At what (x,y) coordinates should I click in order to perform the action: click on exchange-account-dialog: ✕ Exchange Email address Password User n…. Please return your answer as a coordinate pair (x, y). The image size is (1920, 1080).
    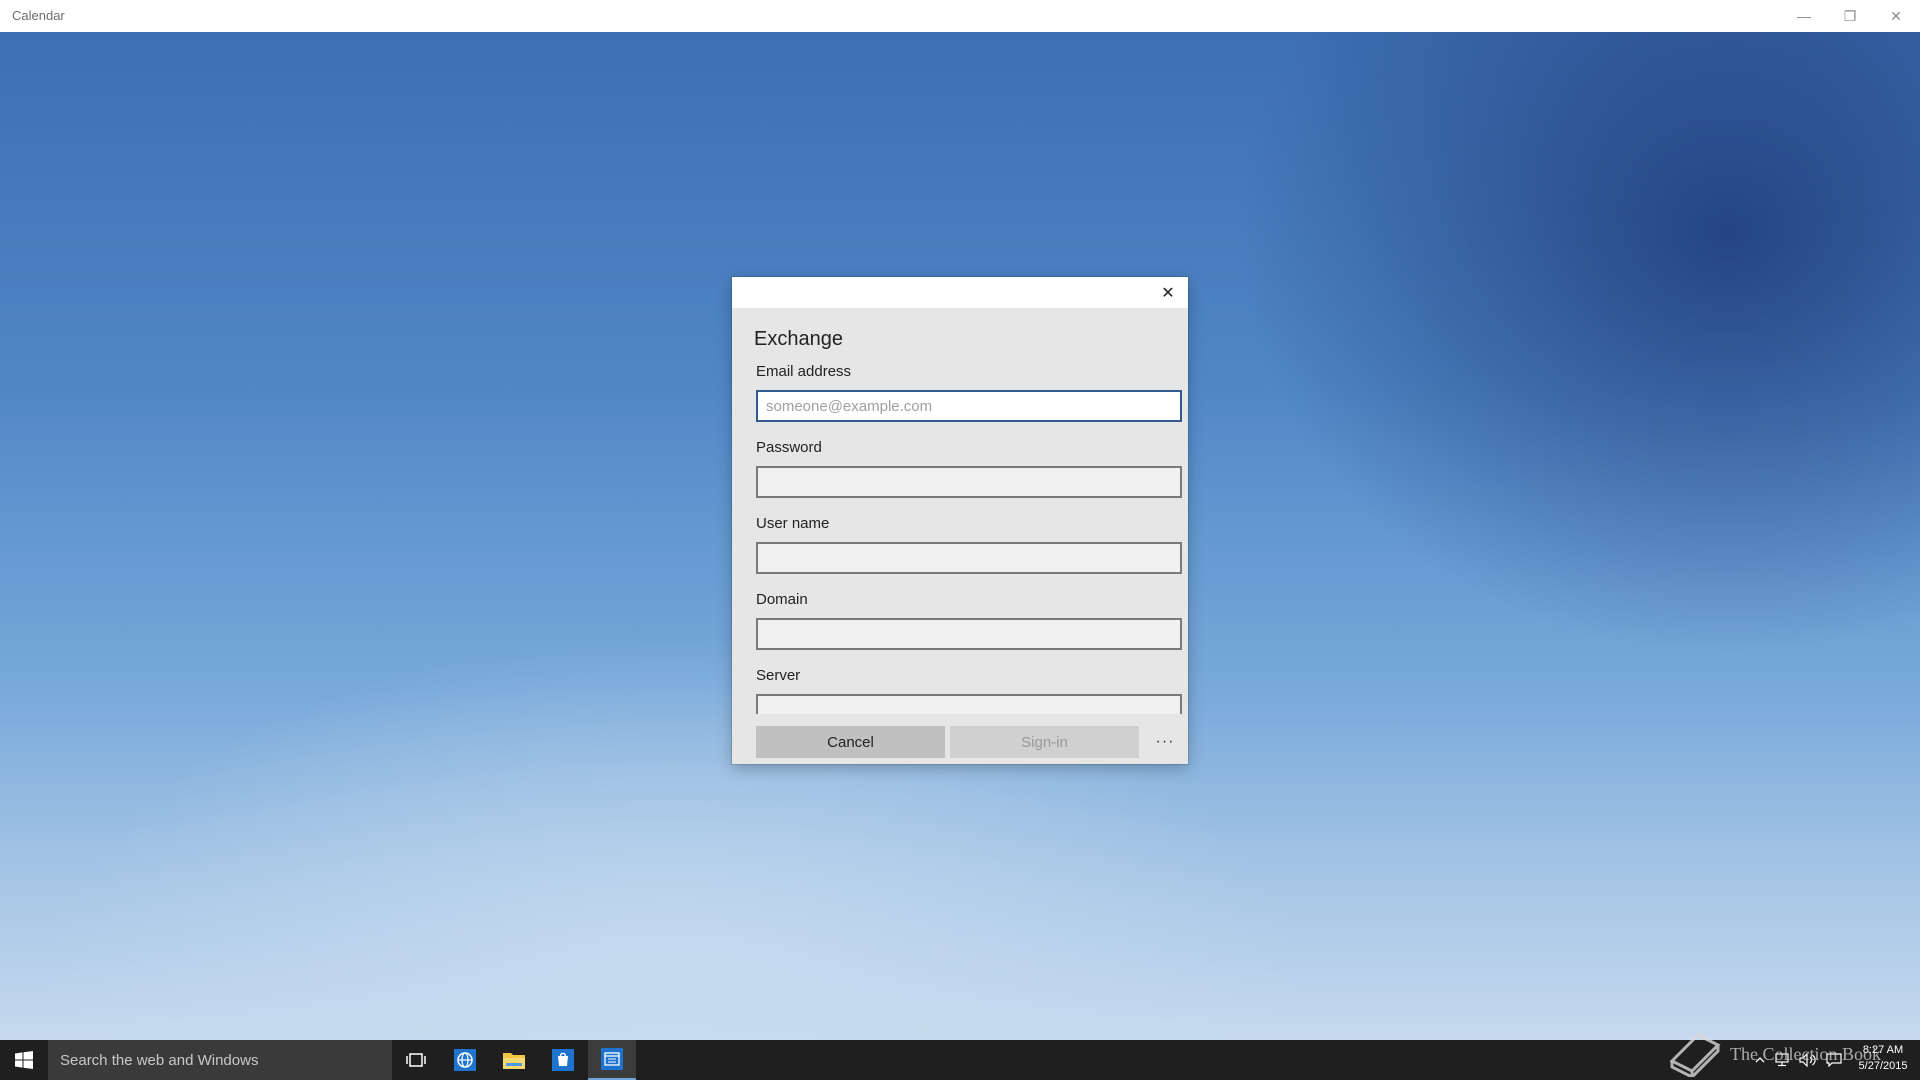
    Looking at the image, I should click on (960, 520).